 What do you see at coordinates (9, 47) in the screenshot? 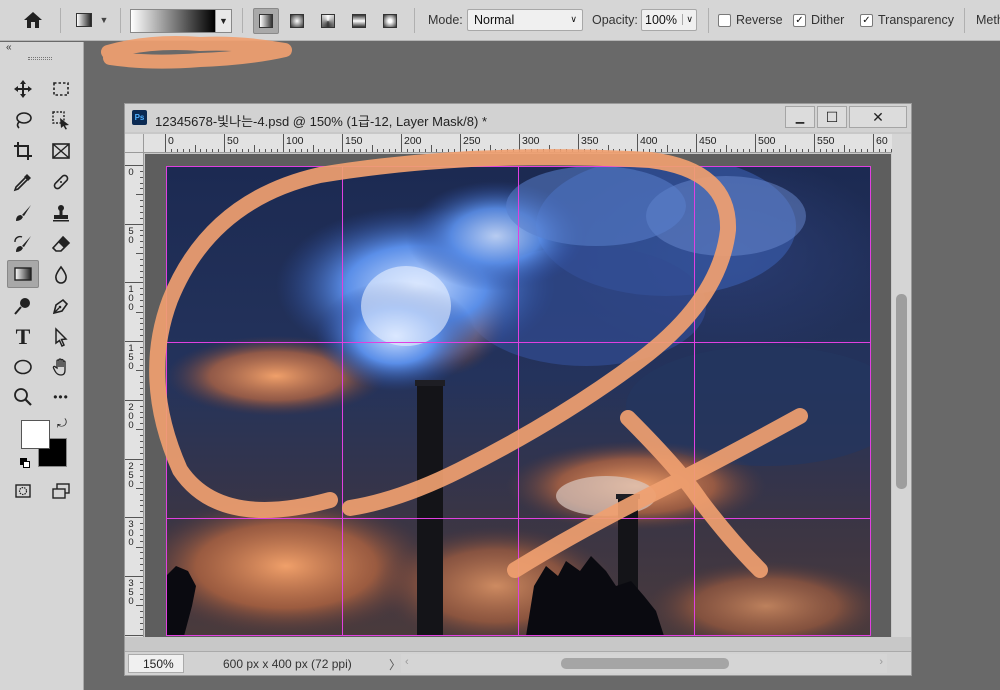
I see `collapse-panel-button: «` at bounding box center [9, 47].